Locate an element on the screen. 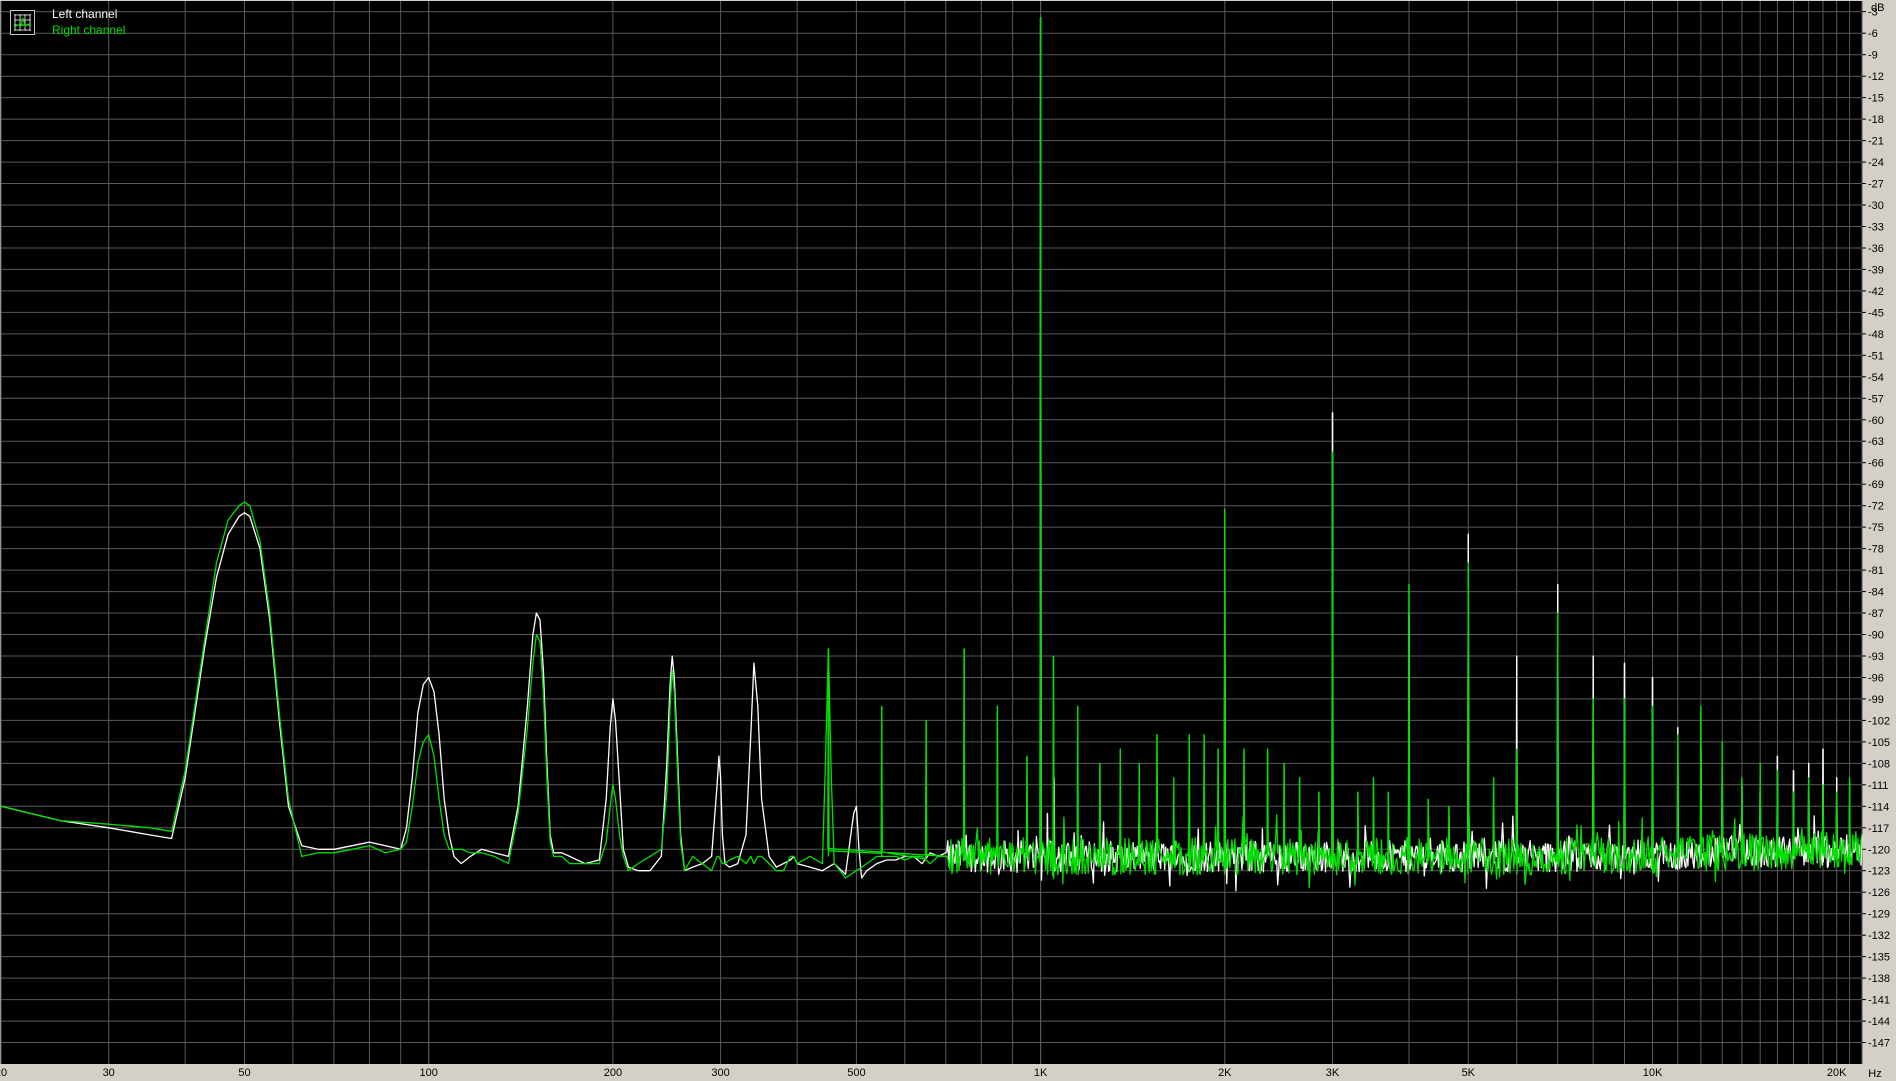 This screenshot has height=1081, width=1896. x-unit-label: Hz is located at coordinates (1874, 1074).